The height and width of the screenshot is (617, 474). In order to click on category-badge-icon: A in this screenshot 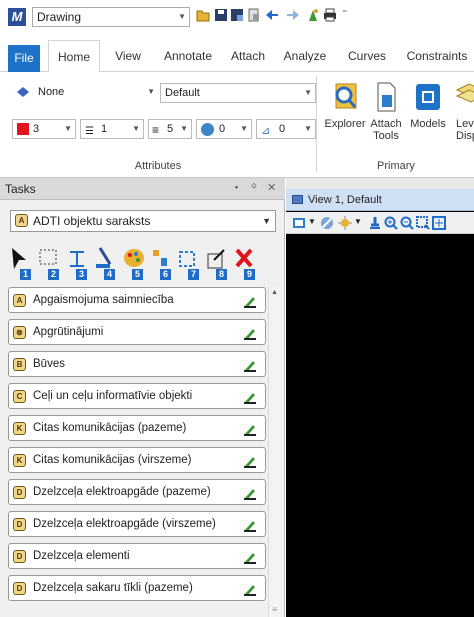, I will do `click(19, 300)`.